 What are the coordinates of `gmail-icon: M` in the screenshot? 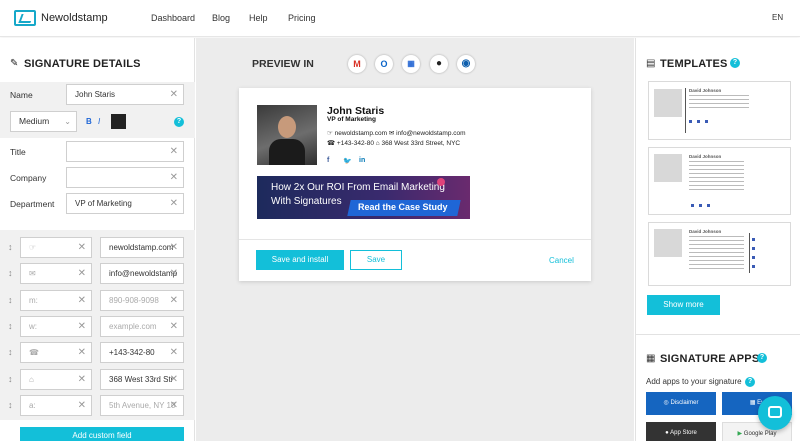 It's located at (357, 64).